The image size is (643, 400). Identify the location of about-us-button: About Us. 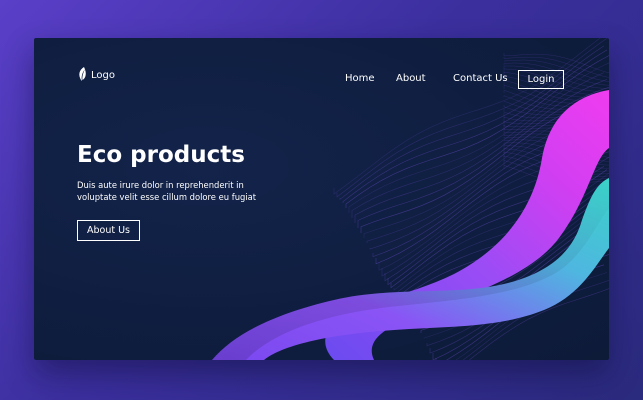
(108, 230).